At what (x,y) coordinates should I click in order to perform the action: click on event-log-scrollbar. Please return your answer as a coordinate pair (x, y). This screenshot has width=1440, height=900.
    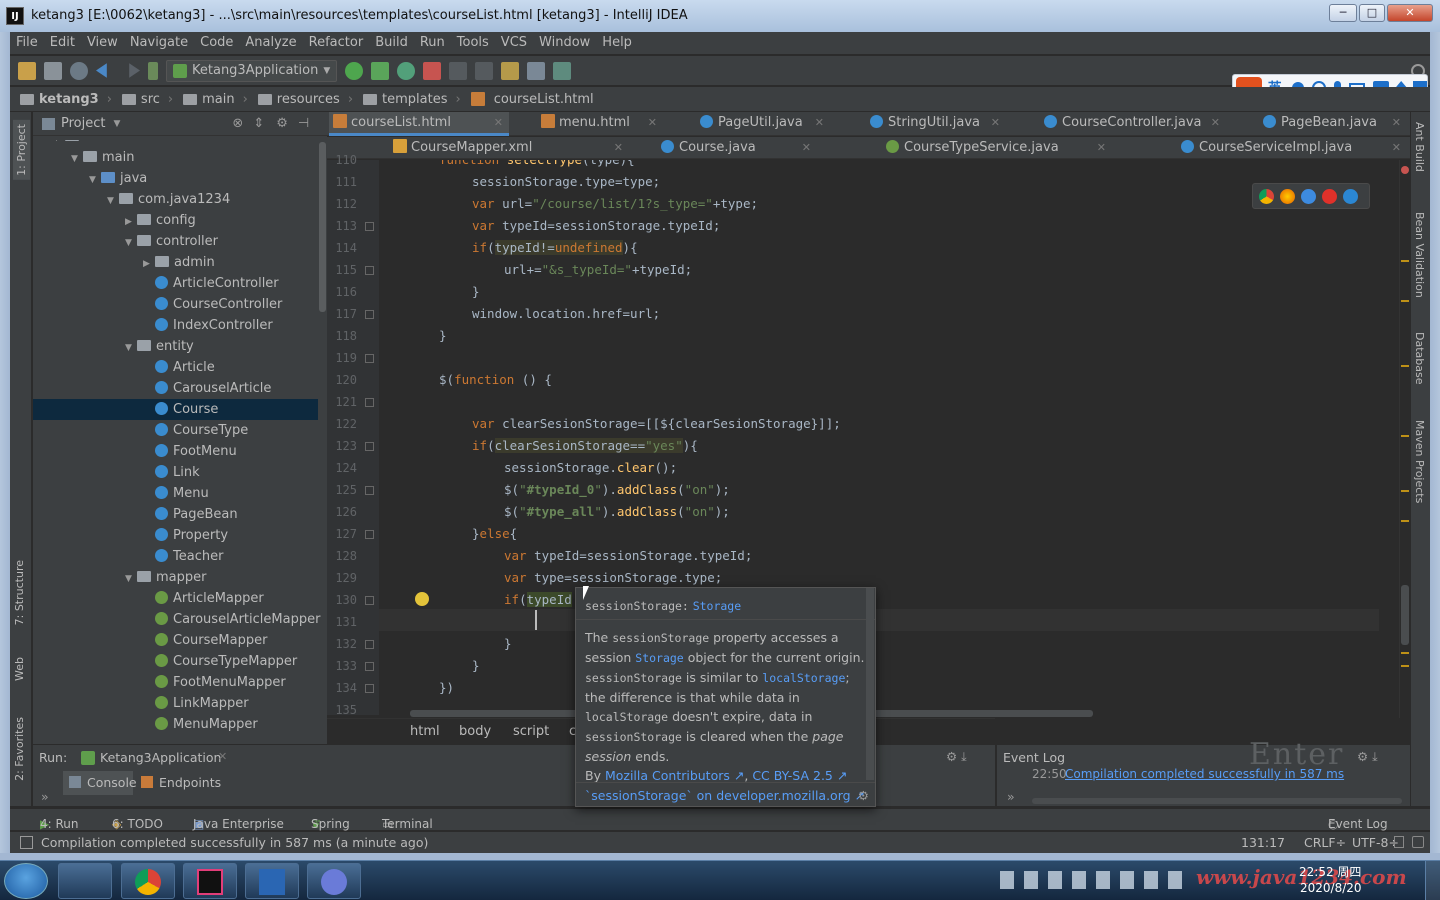
    Looking at the image, I should click on (1217, 801).